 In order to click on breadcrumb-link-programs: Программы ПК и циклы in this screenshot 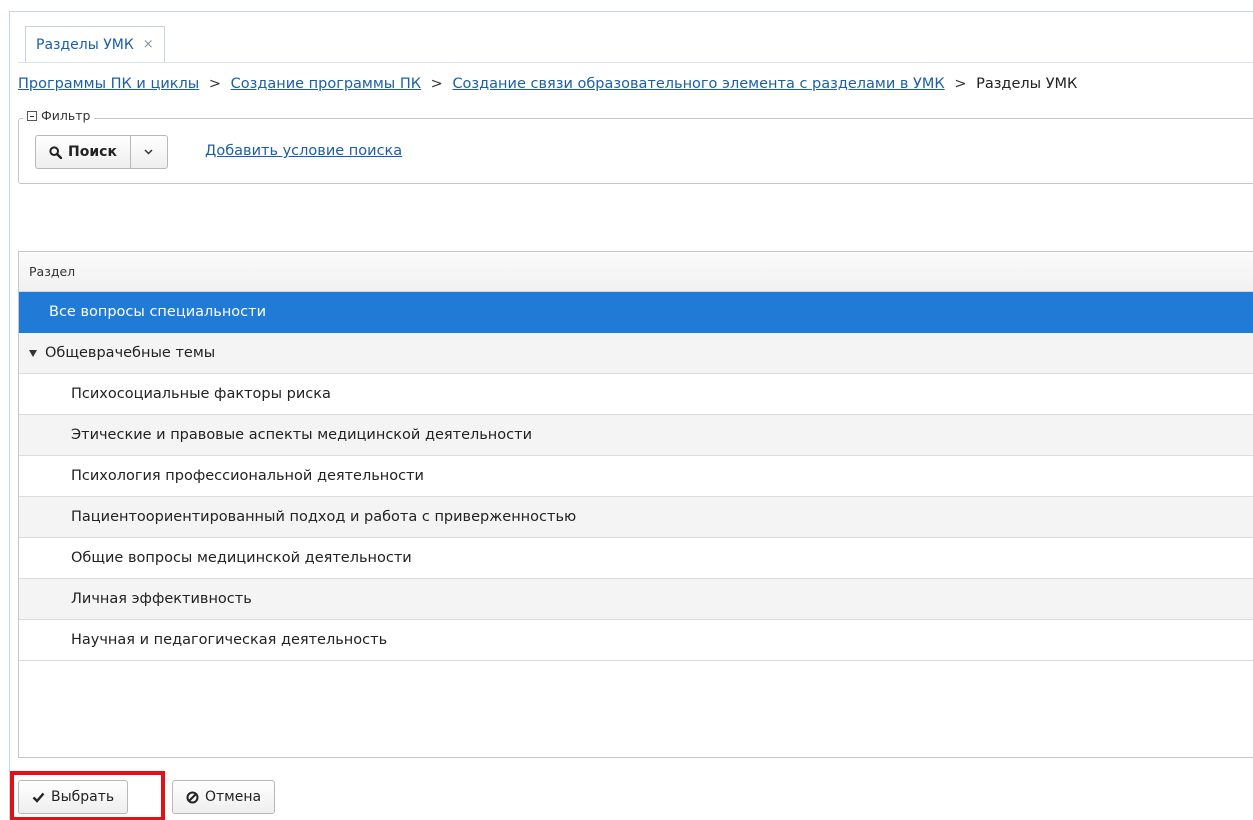, I will do `click(108, 84)`.